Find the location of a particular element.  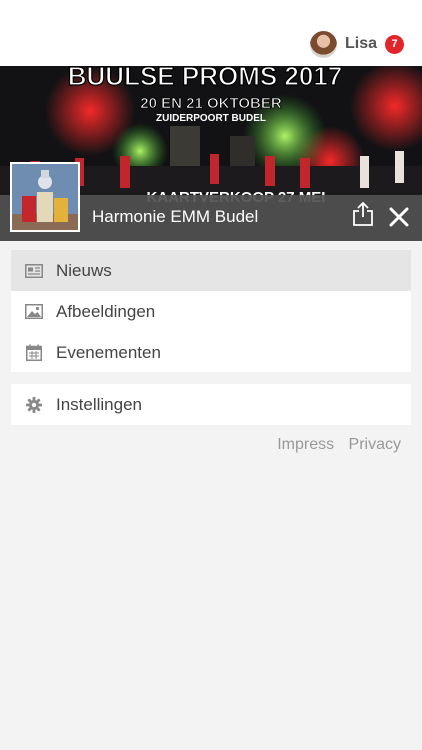

close-icon is located at coordinates (399, 217).